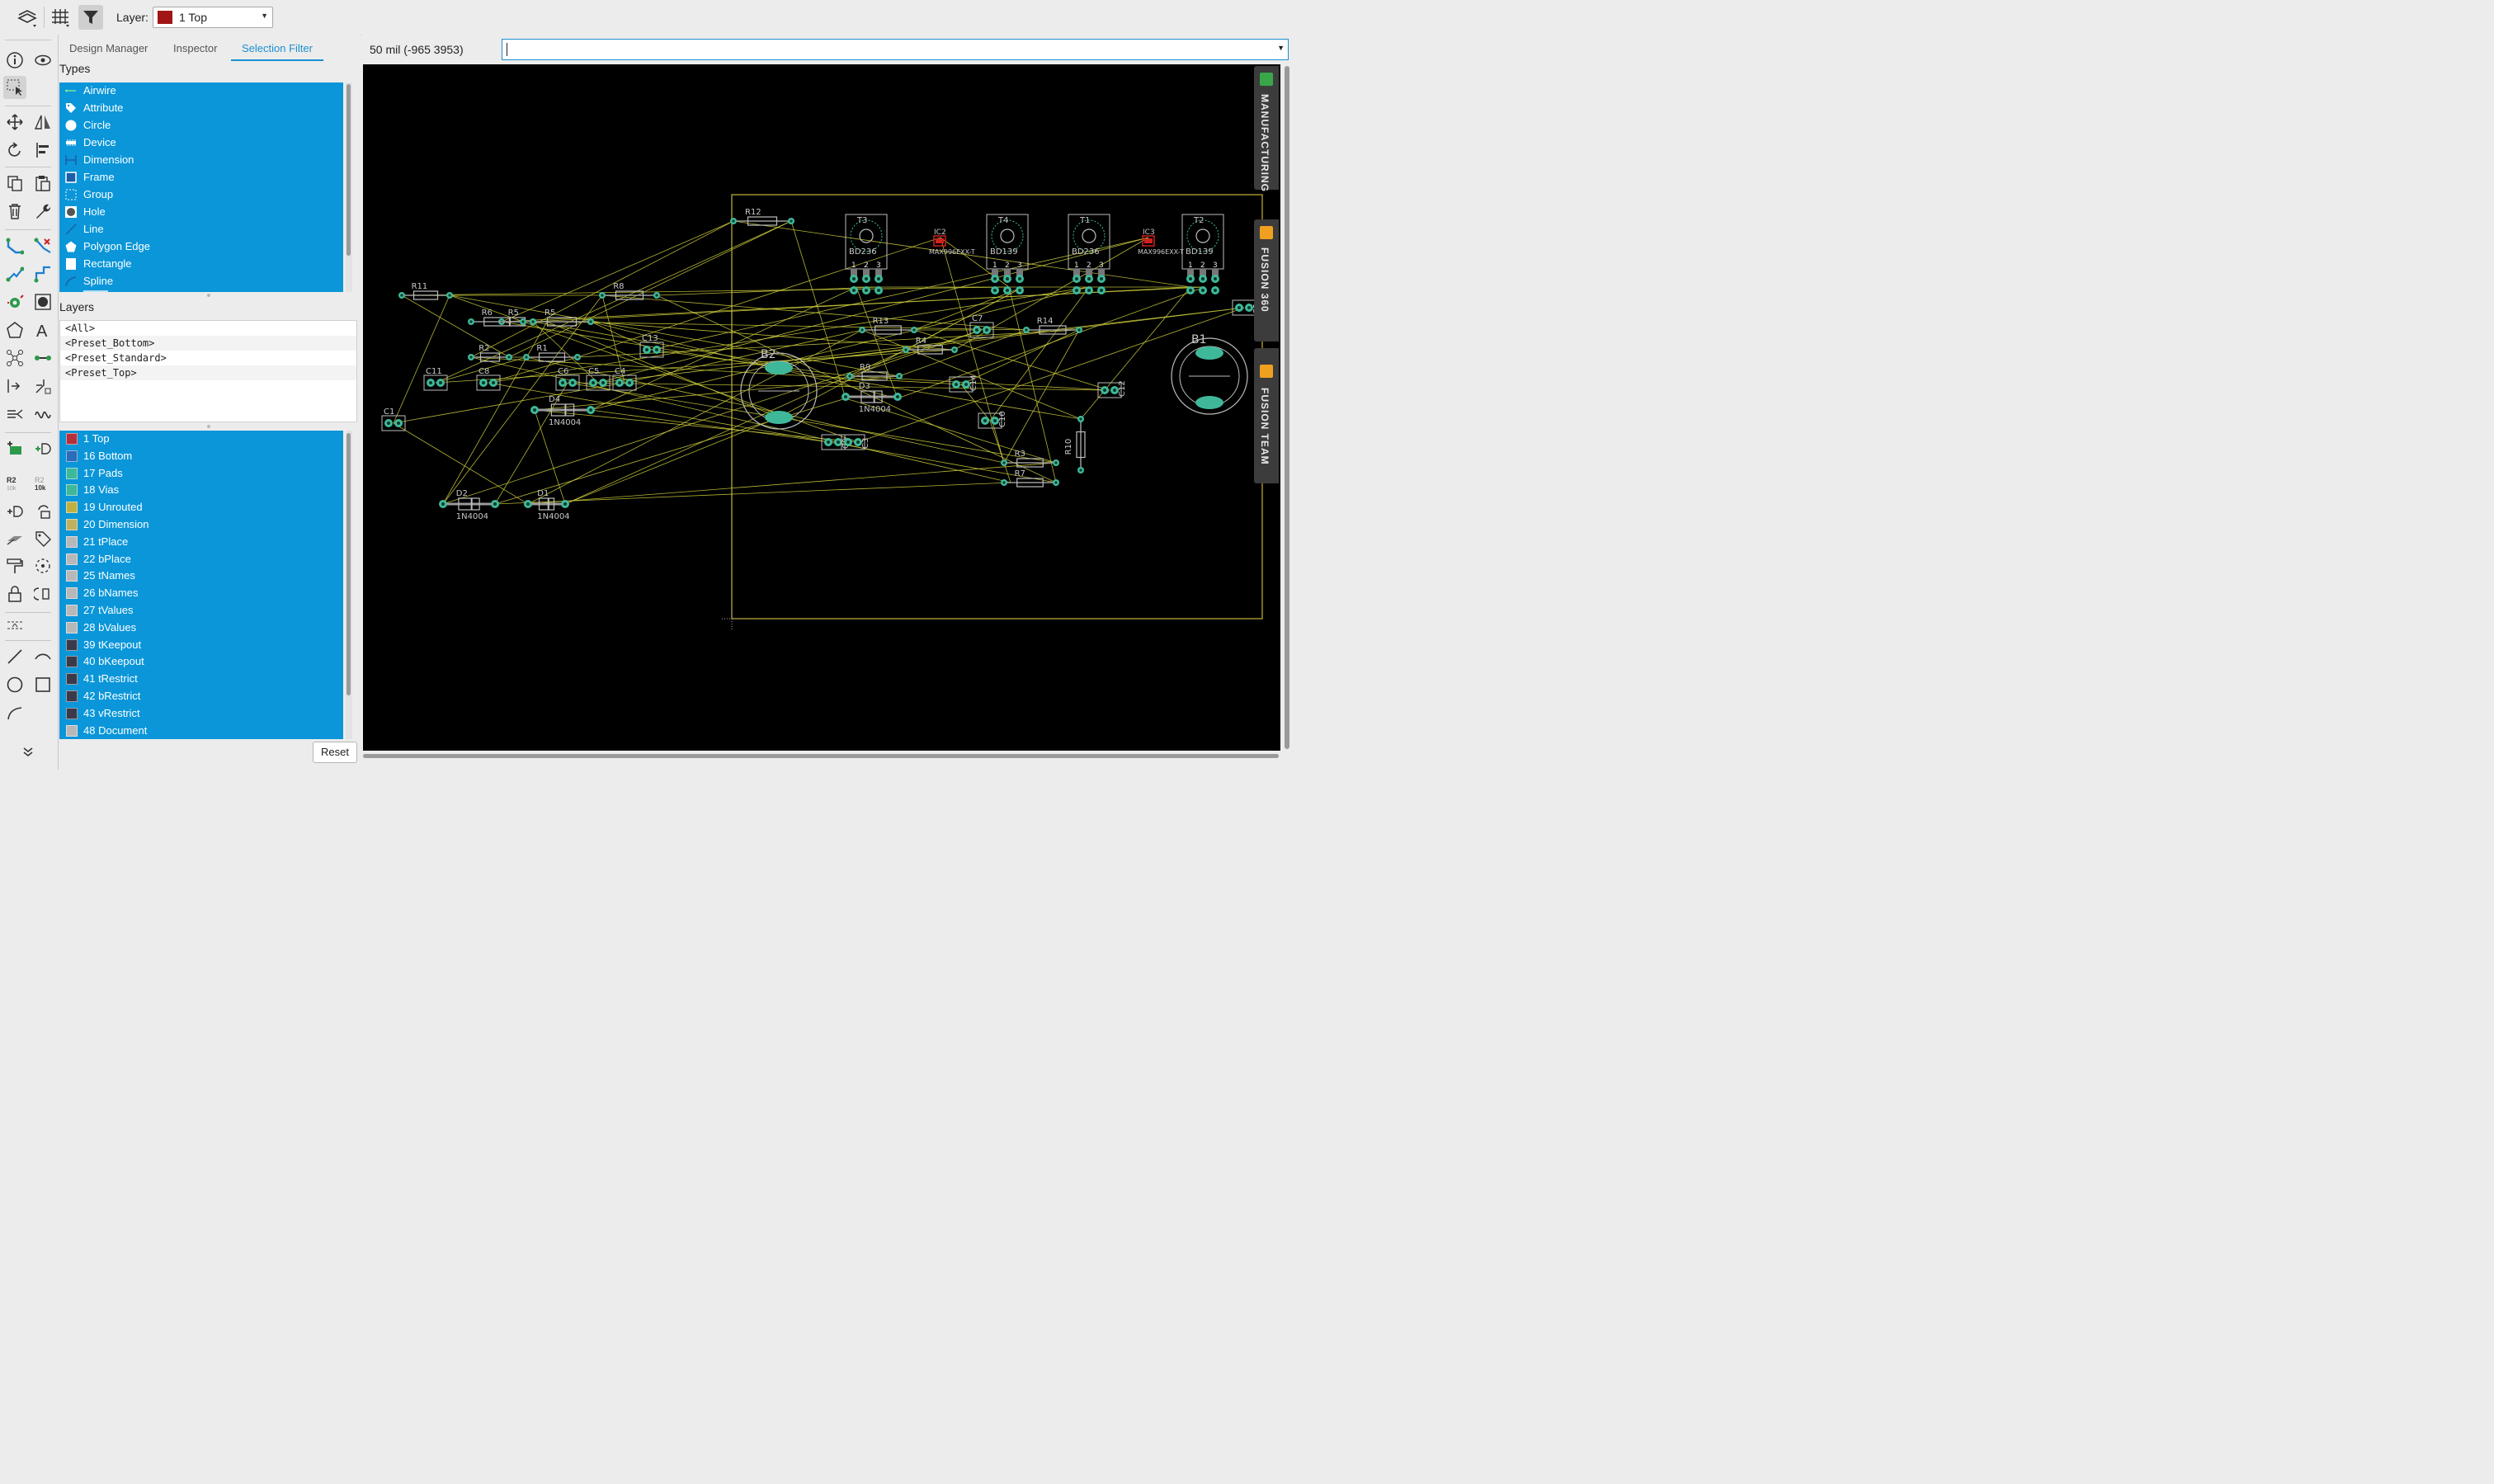 This screenshot has width=2494, height=1484. What do you see at coordinates (14, 684) in the screenshot?
I see `circle-draw-icon` at bounding box center [14, 684].